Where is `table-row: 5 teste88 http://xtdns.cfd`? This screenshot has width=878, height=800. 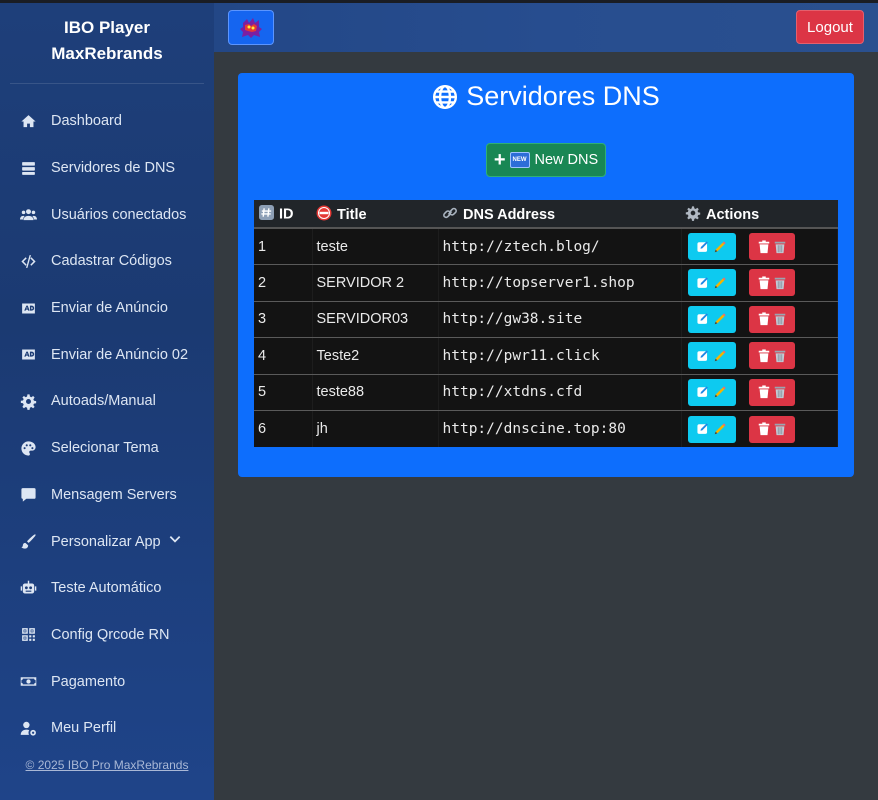 table-row: 5 teste88 http://xtdns.cfd is located at coordinates (546, 392).